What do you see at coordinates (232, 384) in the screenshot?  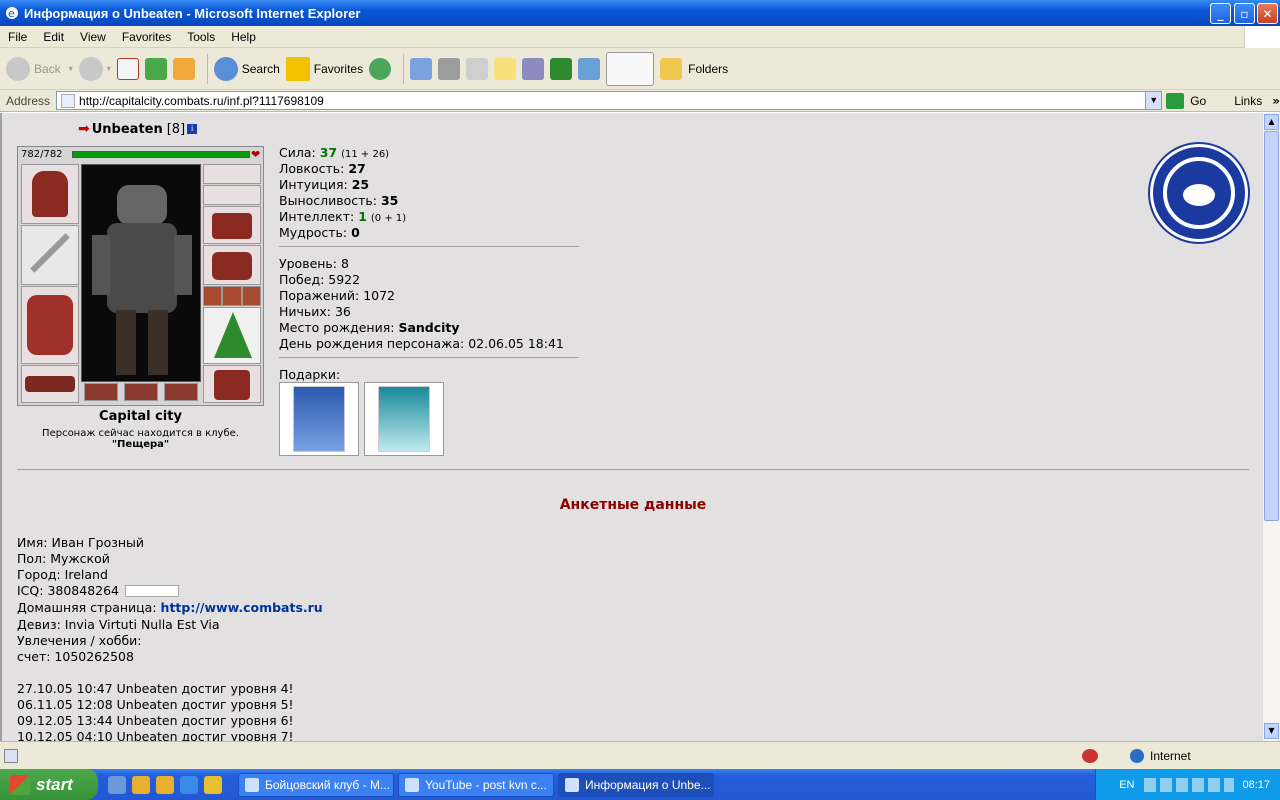 I see `boots-slot` at bounding box center [232, 384].